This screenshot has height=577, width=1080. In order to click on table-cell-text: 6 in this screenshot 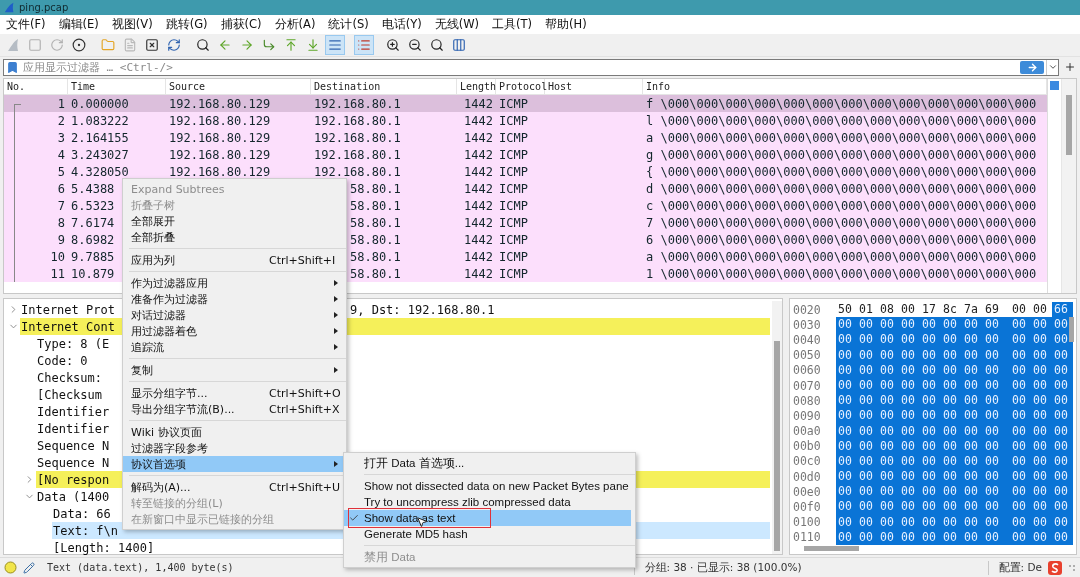, I will do `click(61, 188)`.